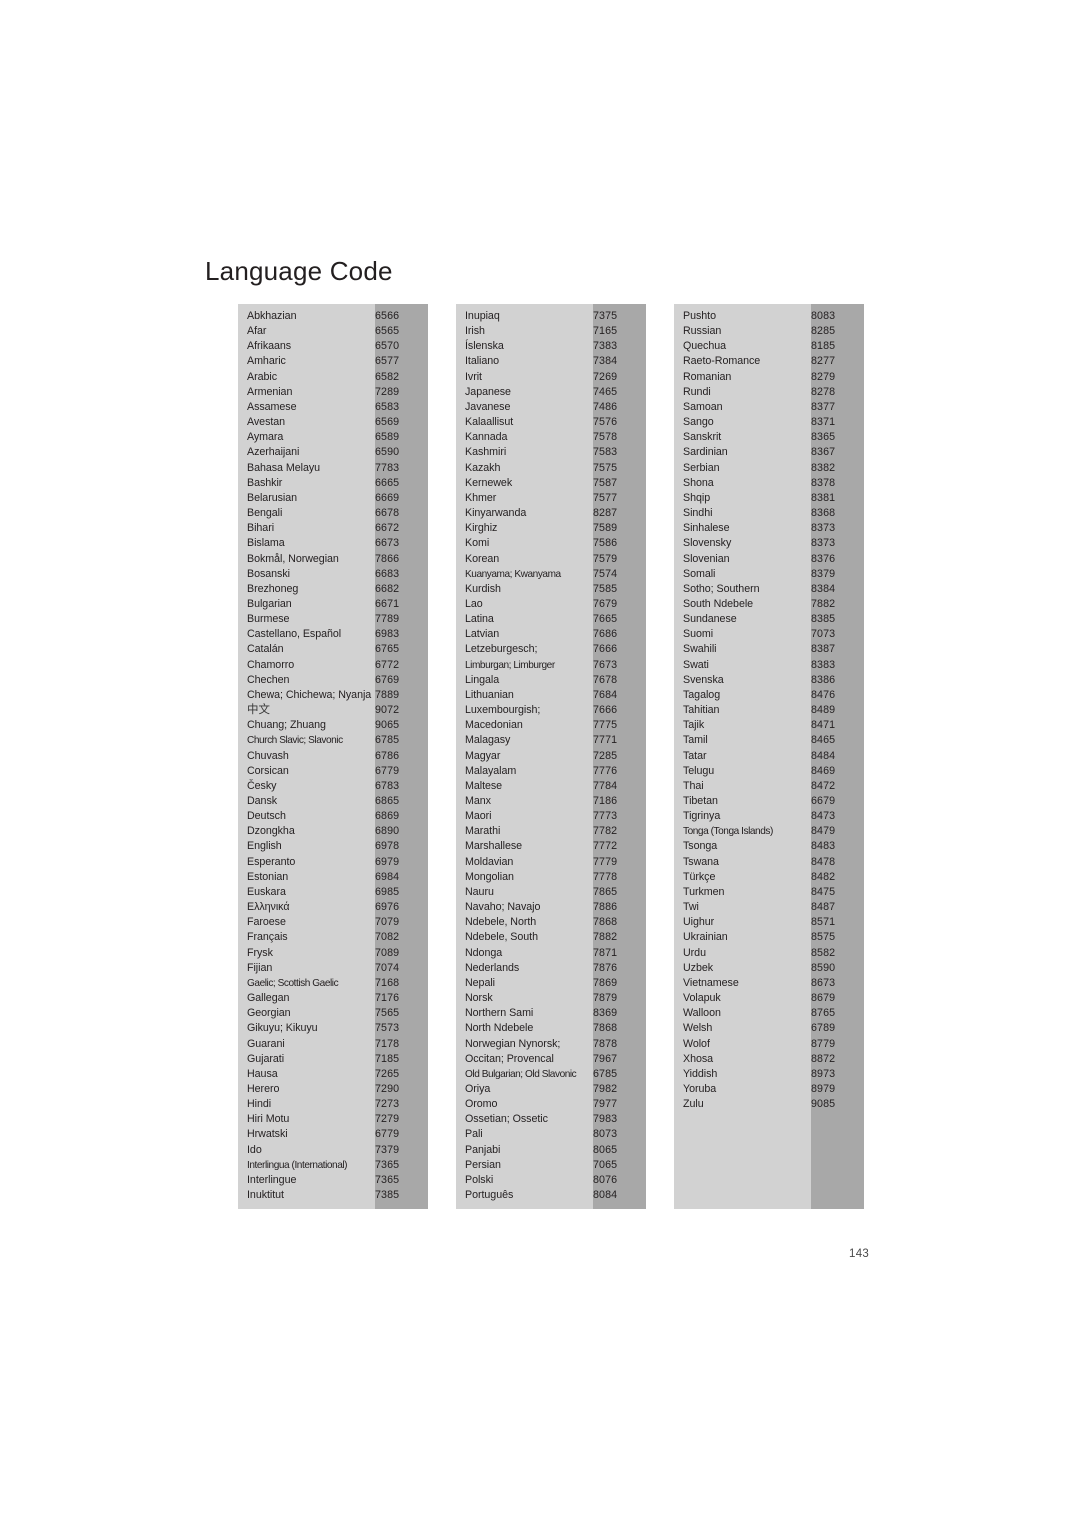  I want to click on language-code-value: 6865, so click(387, 801).